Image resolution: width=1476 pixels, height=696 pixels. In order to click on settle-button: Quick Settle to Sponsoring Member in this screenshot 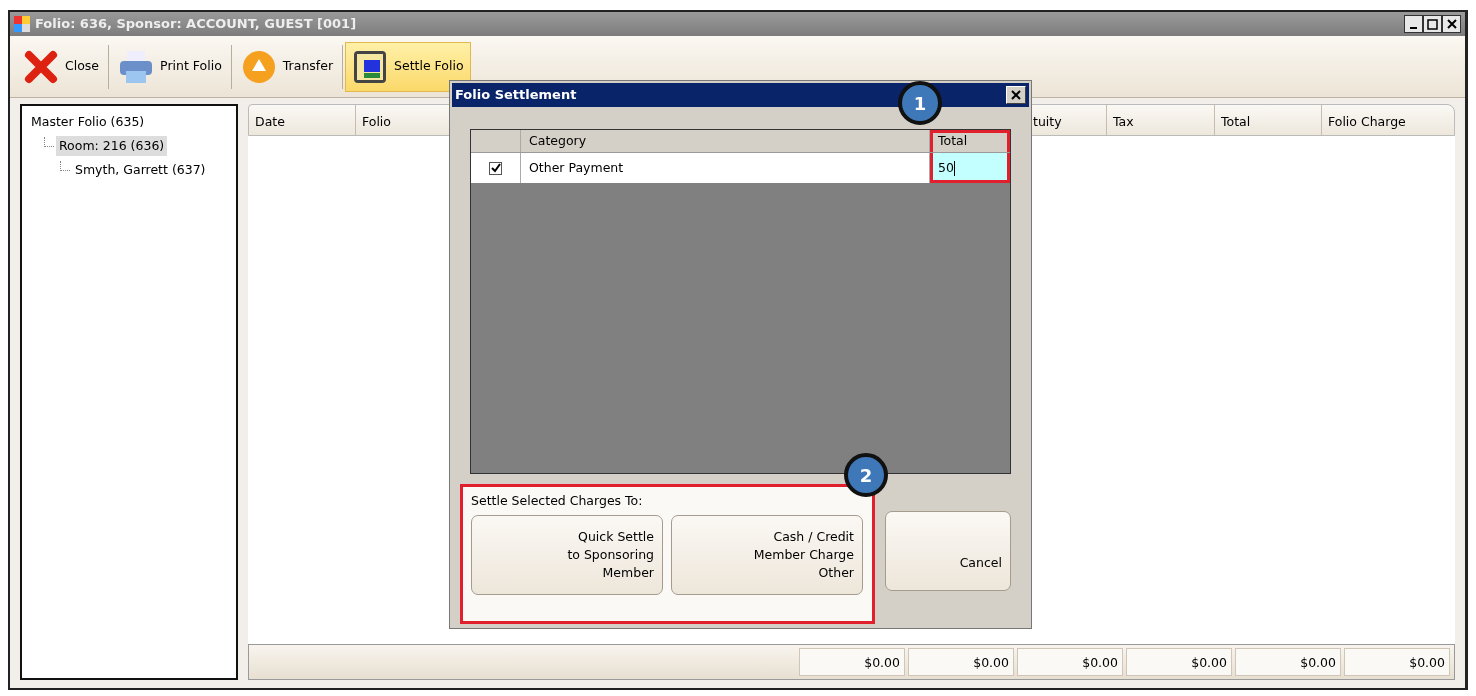, I will do `click(567, 554)`.